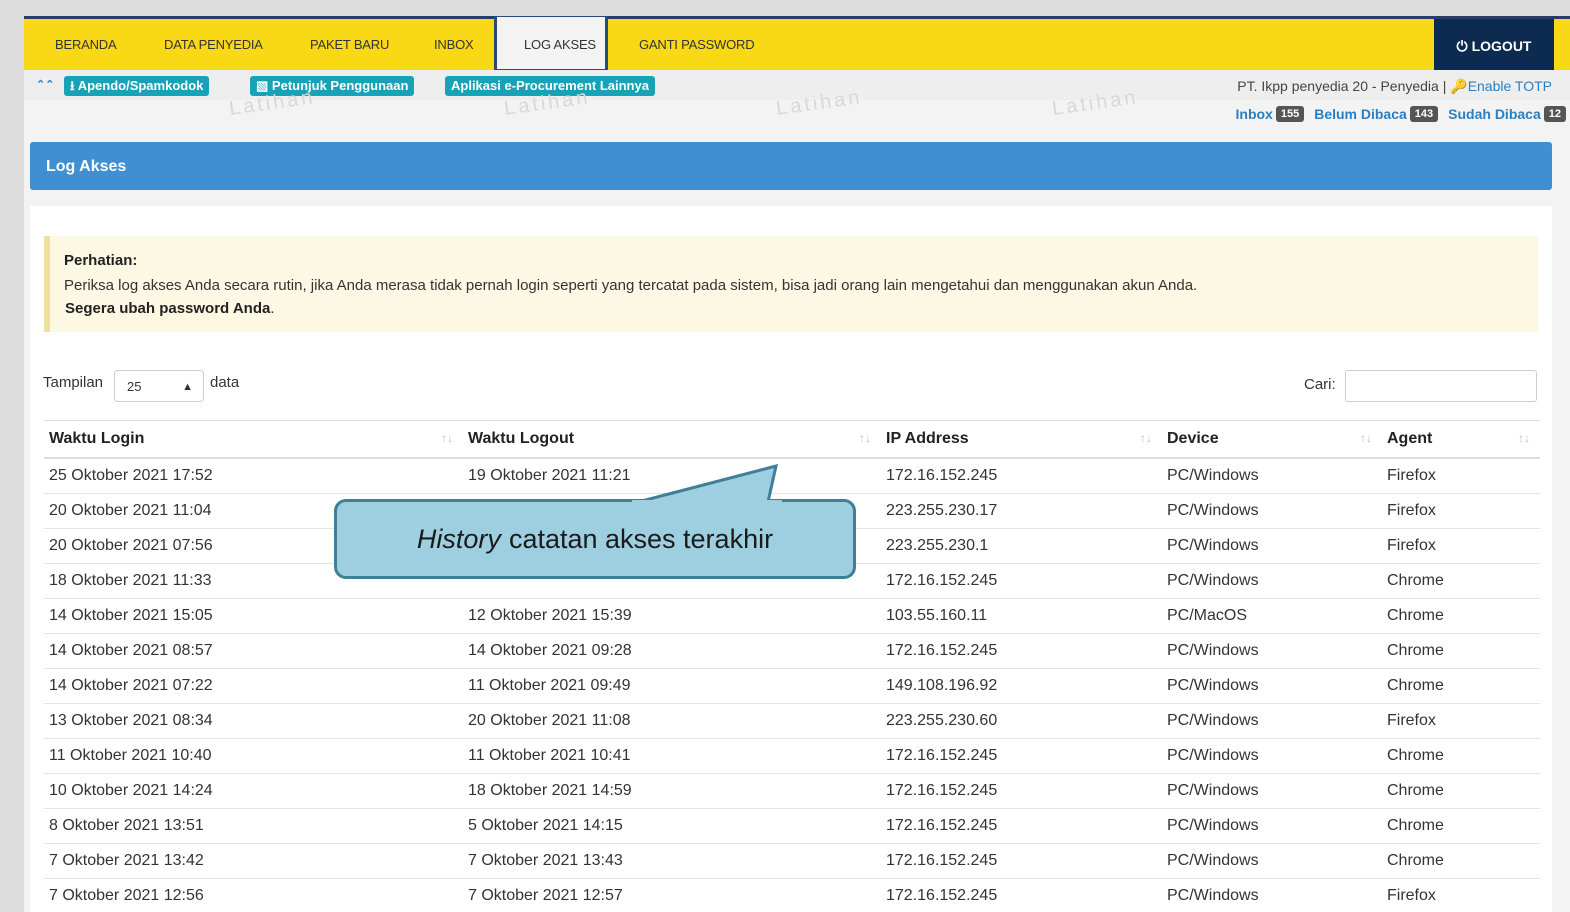 The height and width of the screenshot is (912, 1570). I want to click on search-input, so click(1441, 386).